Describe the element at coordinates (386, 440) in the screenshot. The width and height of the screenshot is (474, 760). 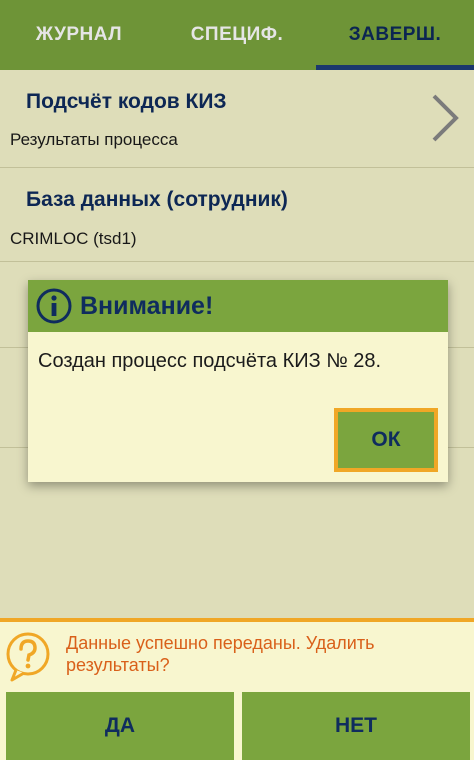
I see `ok-button: ОК` at that location.